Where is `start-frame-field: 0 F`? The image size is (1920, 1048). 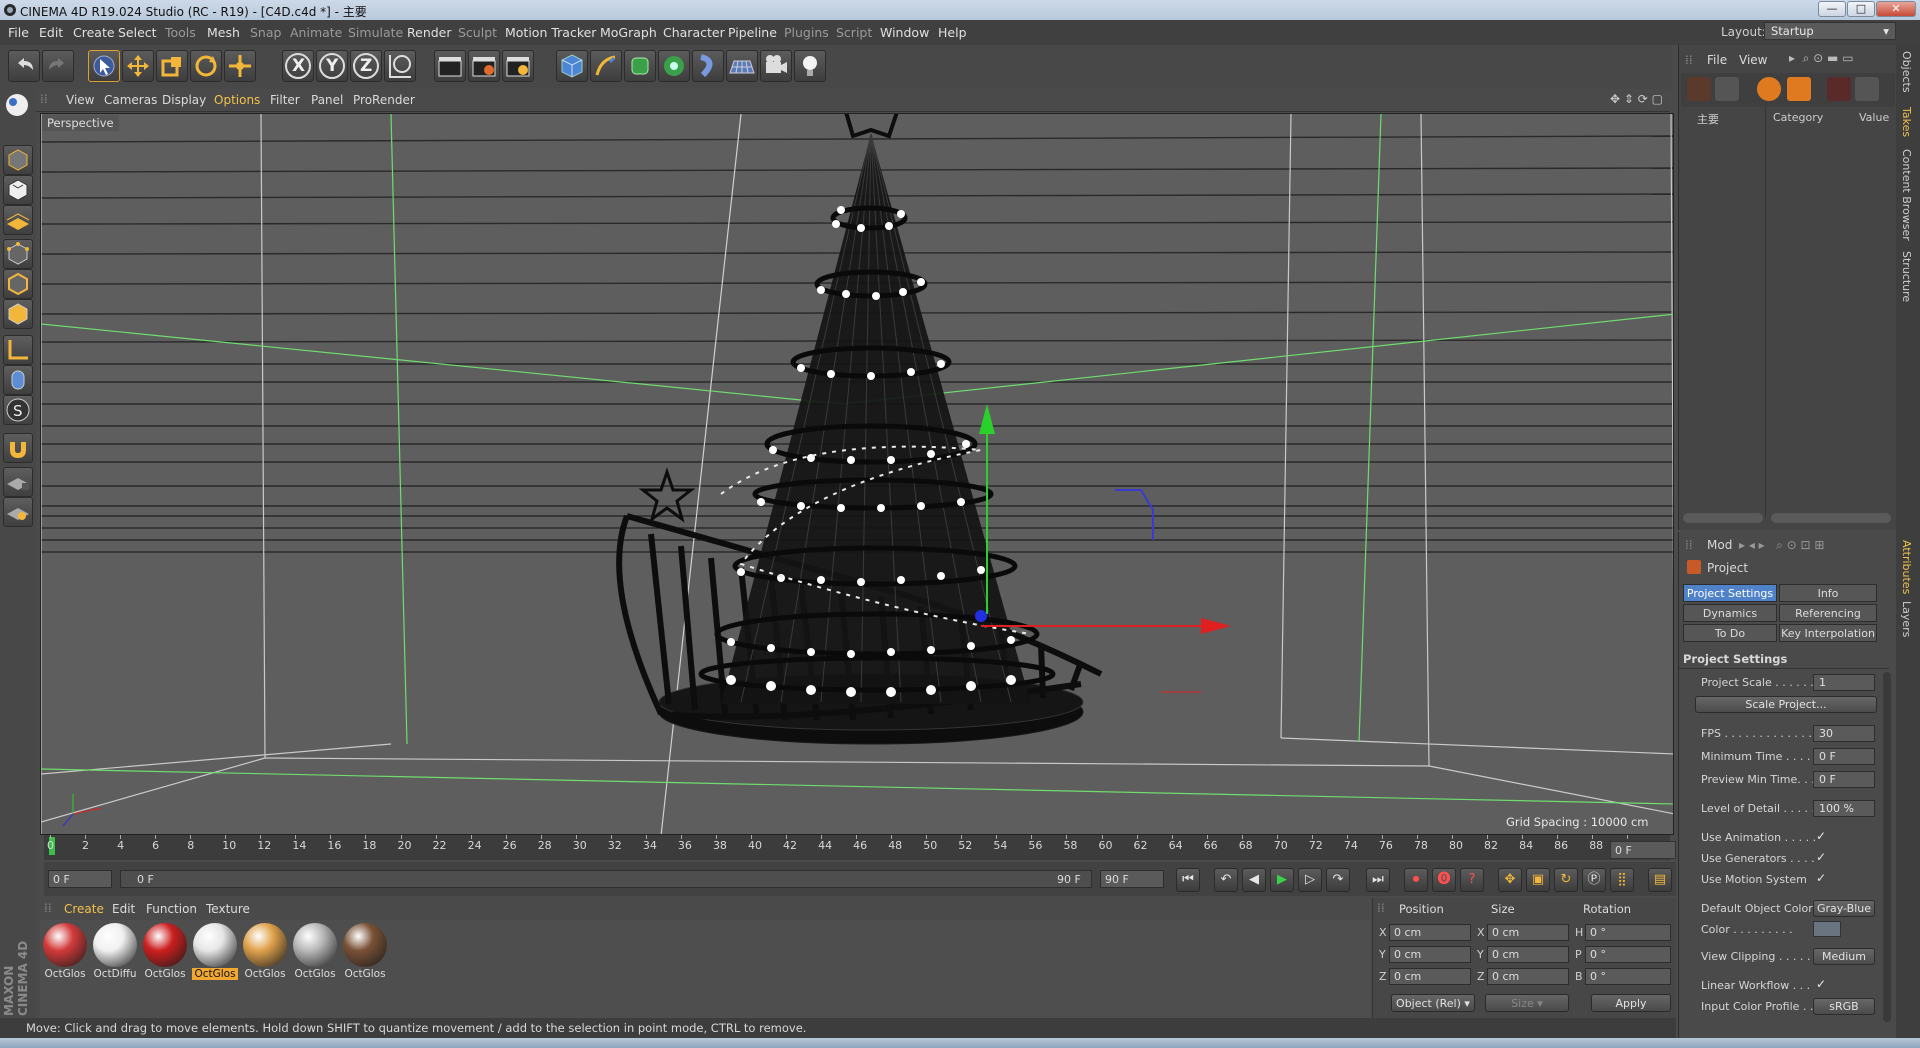
start-frame-field: 0 F is located at coordinates (80, 879).